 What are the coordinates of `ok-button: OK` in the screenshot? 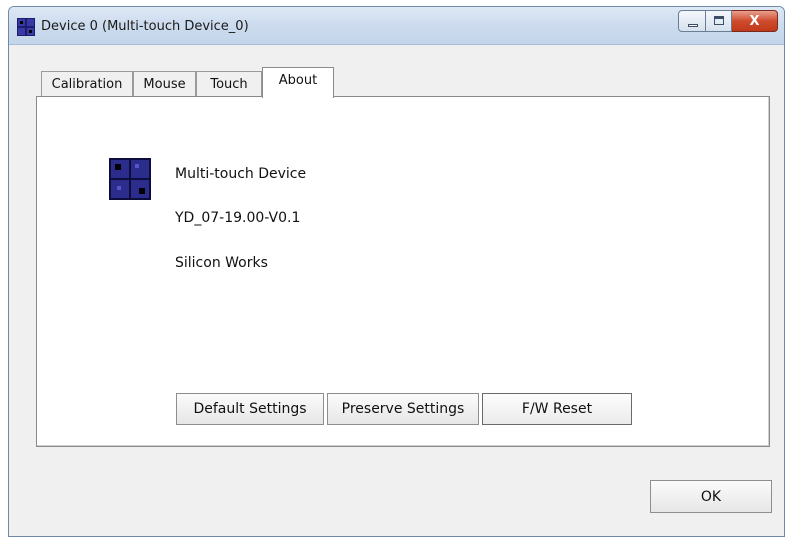 It's located at (711, 496).